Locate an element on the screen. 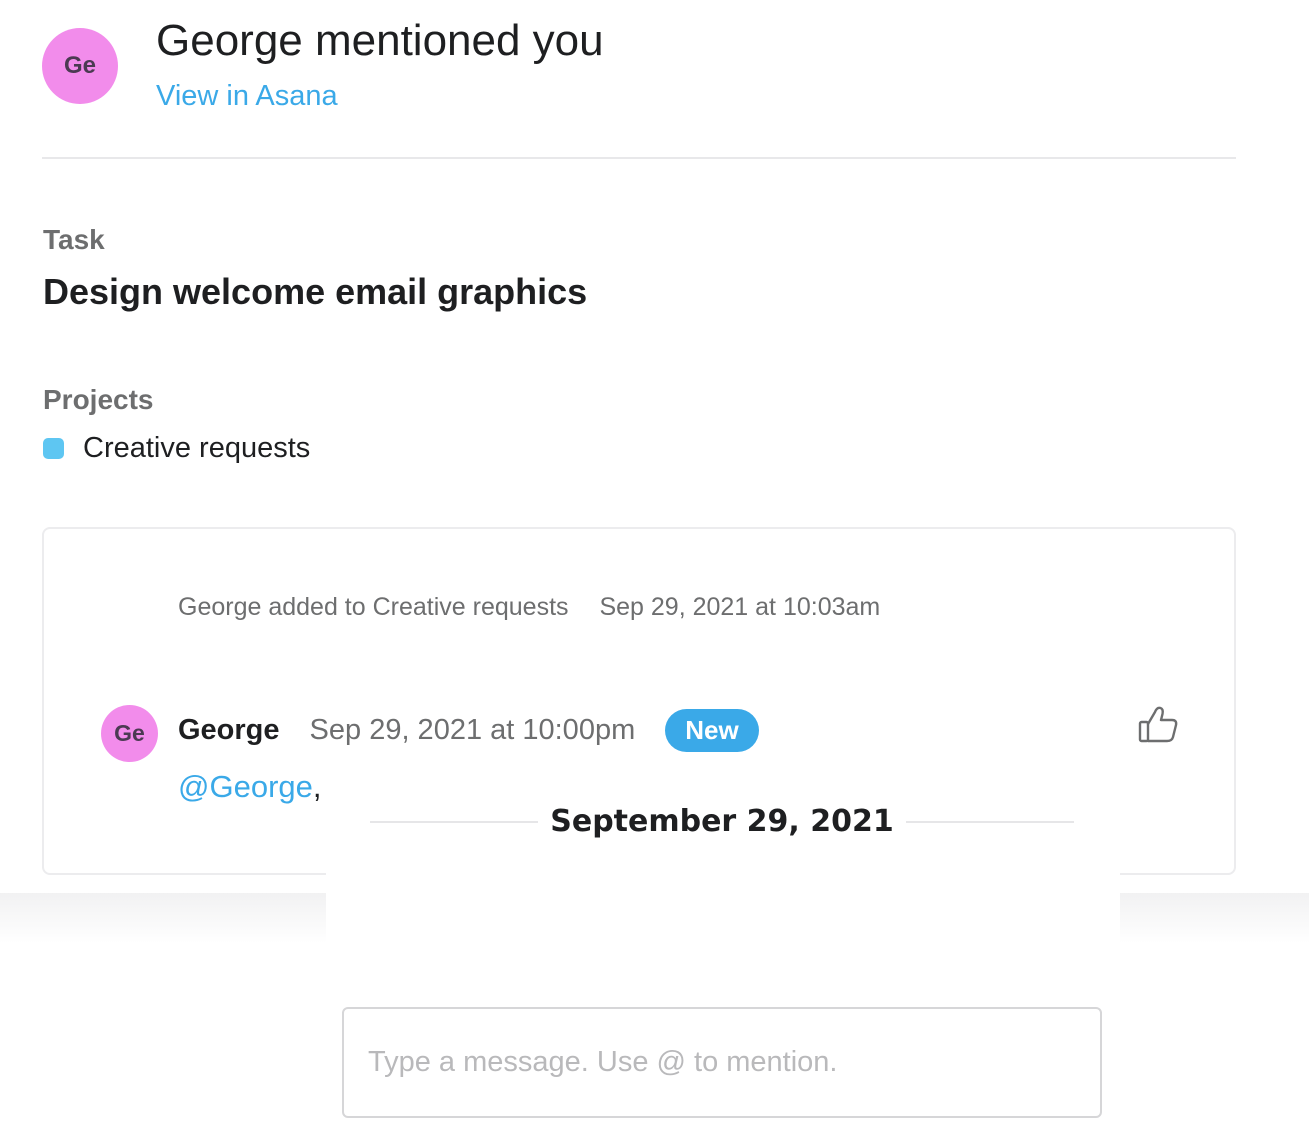  separator-line-right is located at coordinates (989, 821).